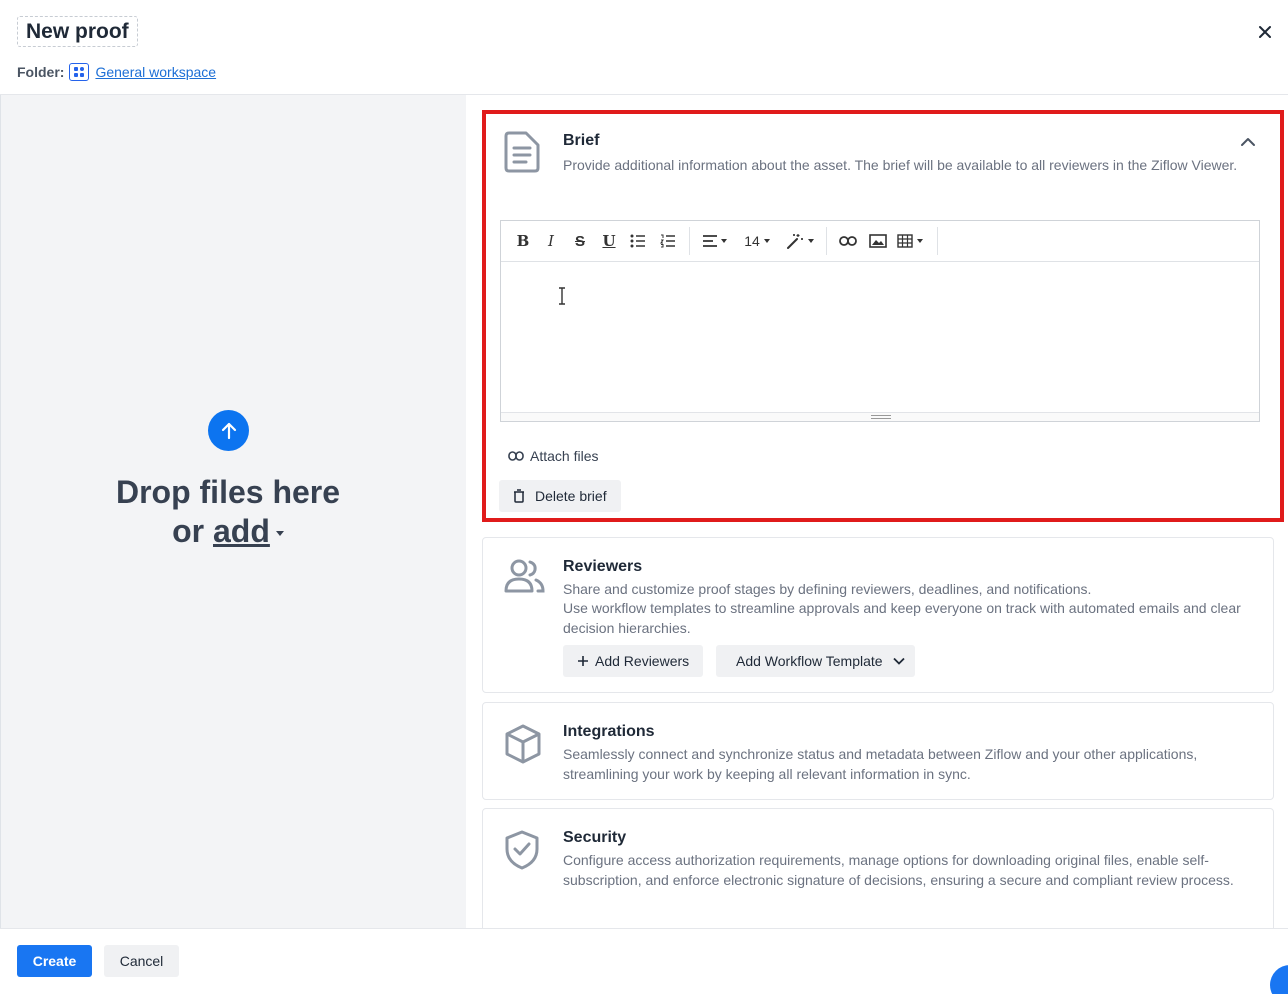 The width and height of the screenshot is (1288, 994). I want to click on close-icon, so click(1265, 32).